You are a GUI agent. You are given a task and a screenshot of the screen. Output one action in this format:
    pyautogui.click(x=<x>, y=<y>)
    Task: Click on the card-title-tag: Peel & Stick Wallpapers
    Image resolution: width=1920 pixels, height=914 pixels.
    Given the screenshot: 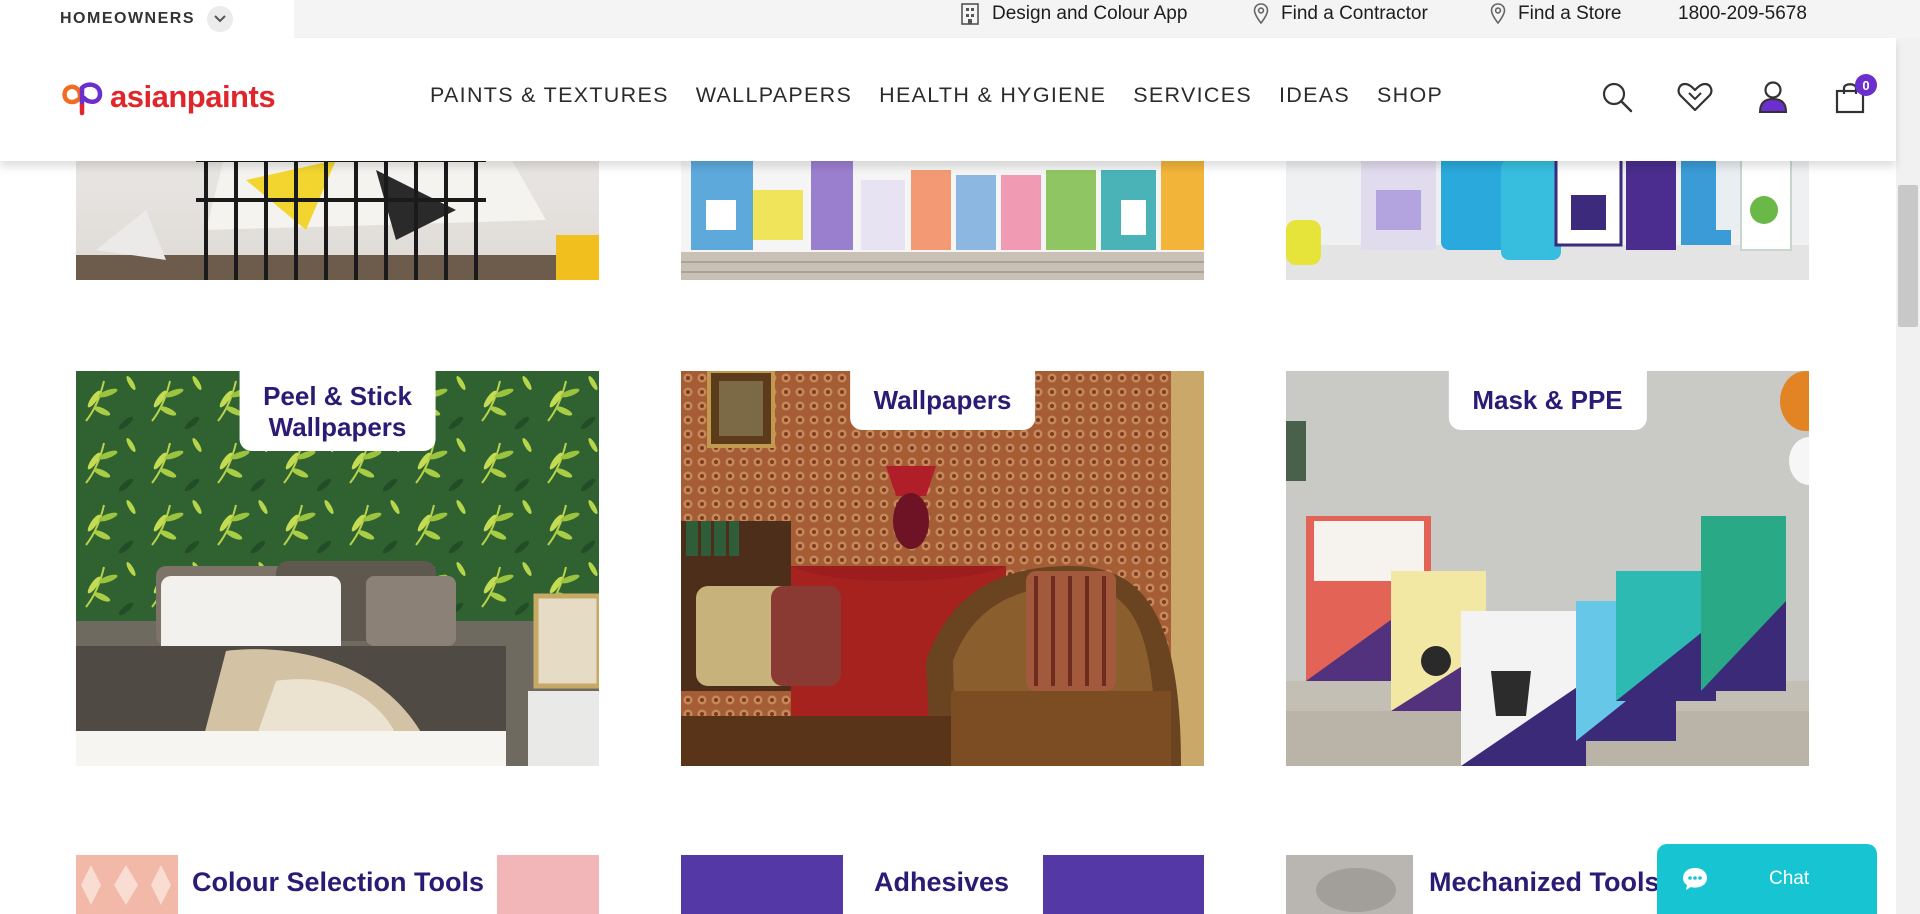 What is the action you would take?
    pyautogui.click(x=337, y=411)
    